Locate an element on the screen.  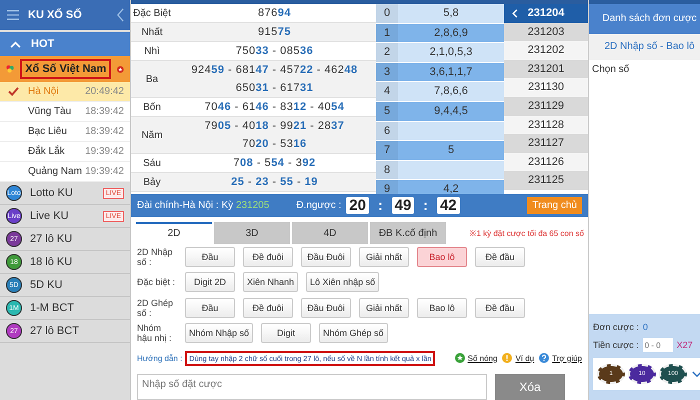
order-count: 0 is located at coordinates (645, 327).